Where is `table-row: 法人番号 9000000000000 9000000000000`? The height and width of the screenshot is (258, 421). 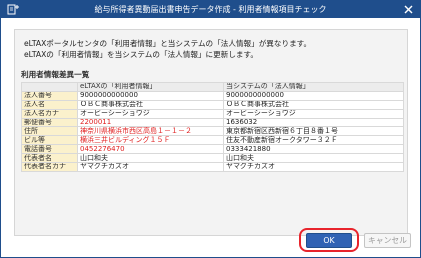 table-row: 法人番号 9000000000000 9000000000000 is located at coordinates (212, 95).